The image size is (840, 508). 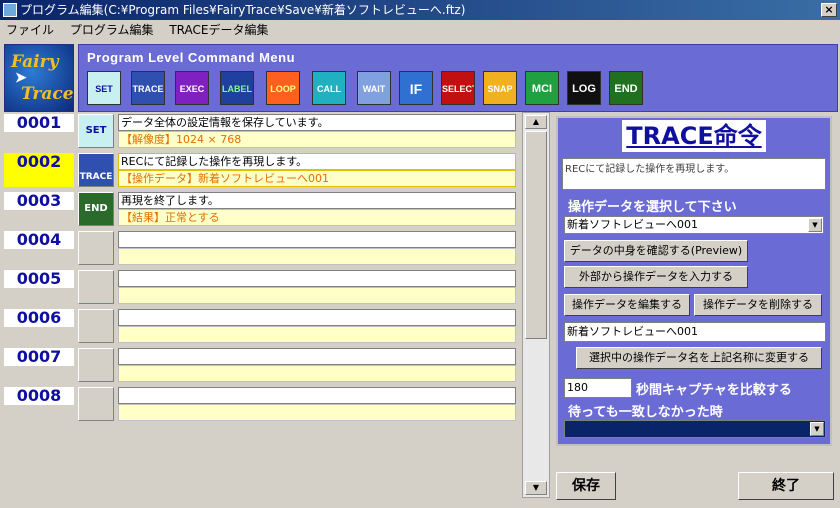 I want to click on program-row: 0007, so click(x=260, y=365).